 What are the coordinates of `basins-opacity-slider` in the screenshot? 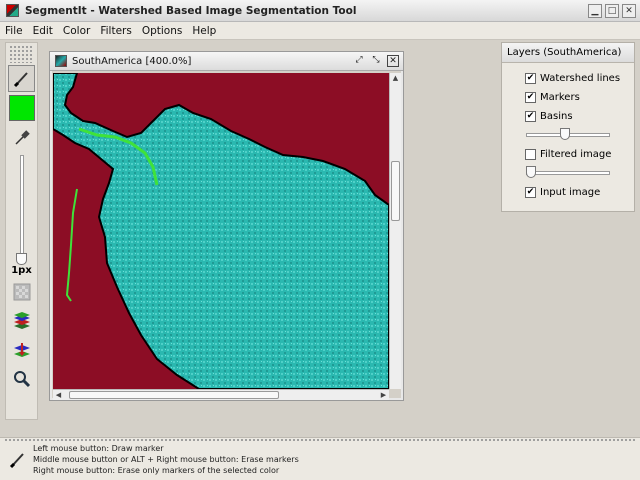 It's located at (568, 135).